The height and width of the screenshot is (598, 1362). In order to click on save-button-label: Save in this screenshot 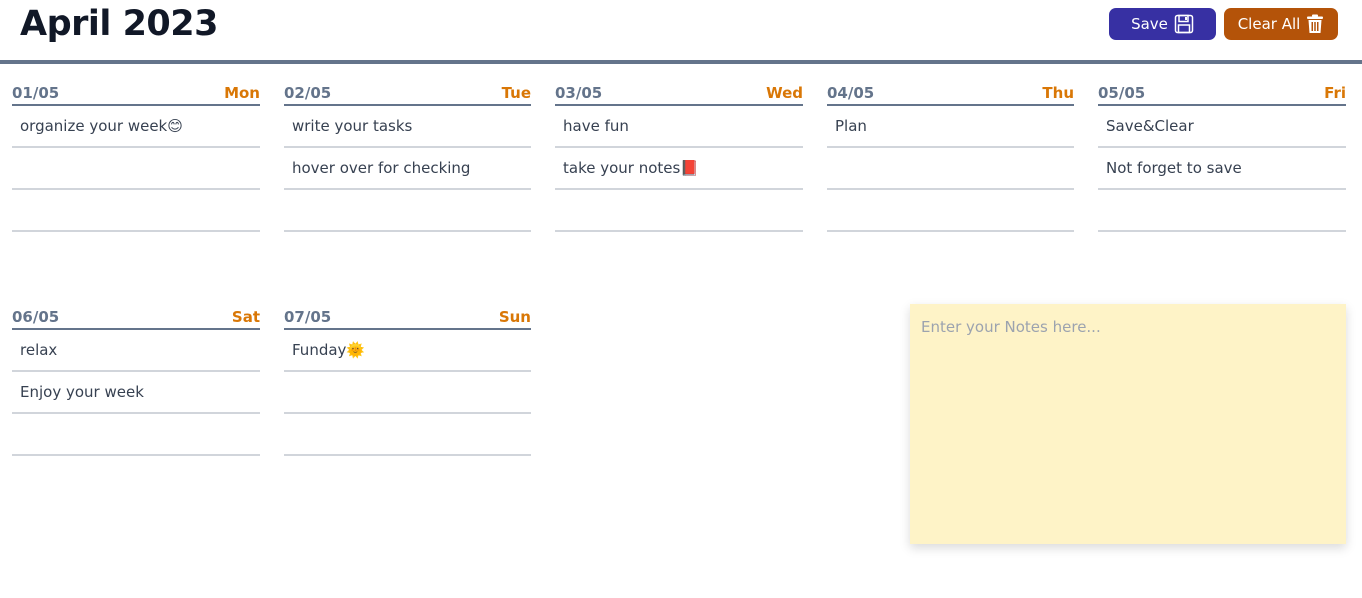, I will do `click(1149, 24)`.